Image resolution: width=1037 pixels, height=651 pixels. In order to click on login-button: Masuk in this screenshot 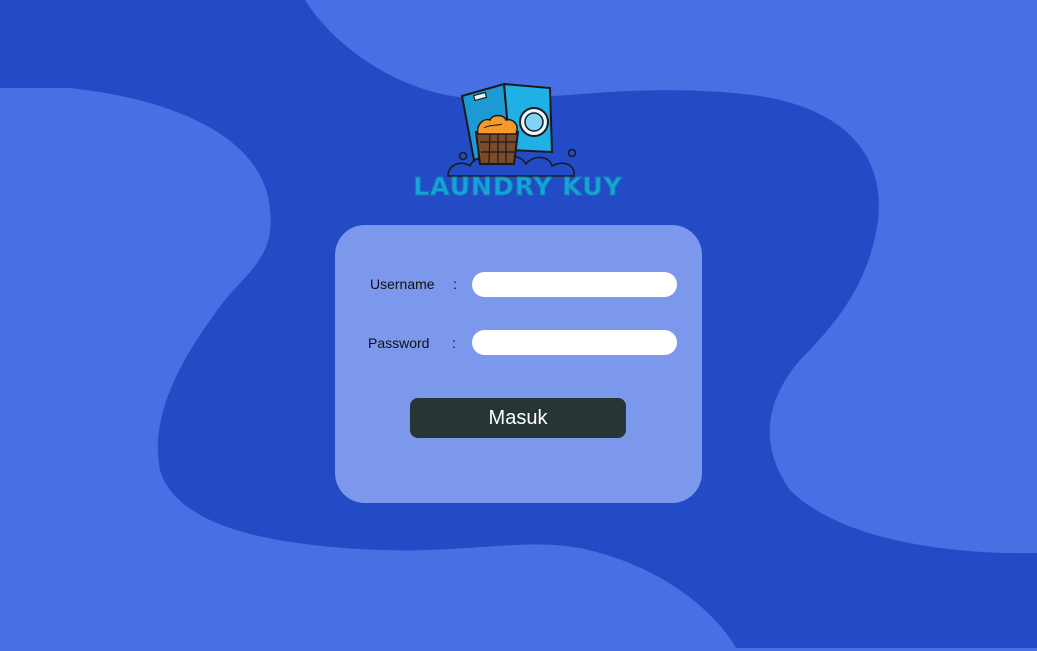, I will do `click(518, 418)`.